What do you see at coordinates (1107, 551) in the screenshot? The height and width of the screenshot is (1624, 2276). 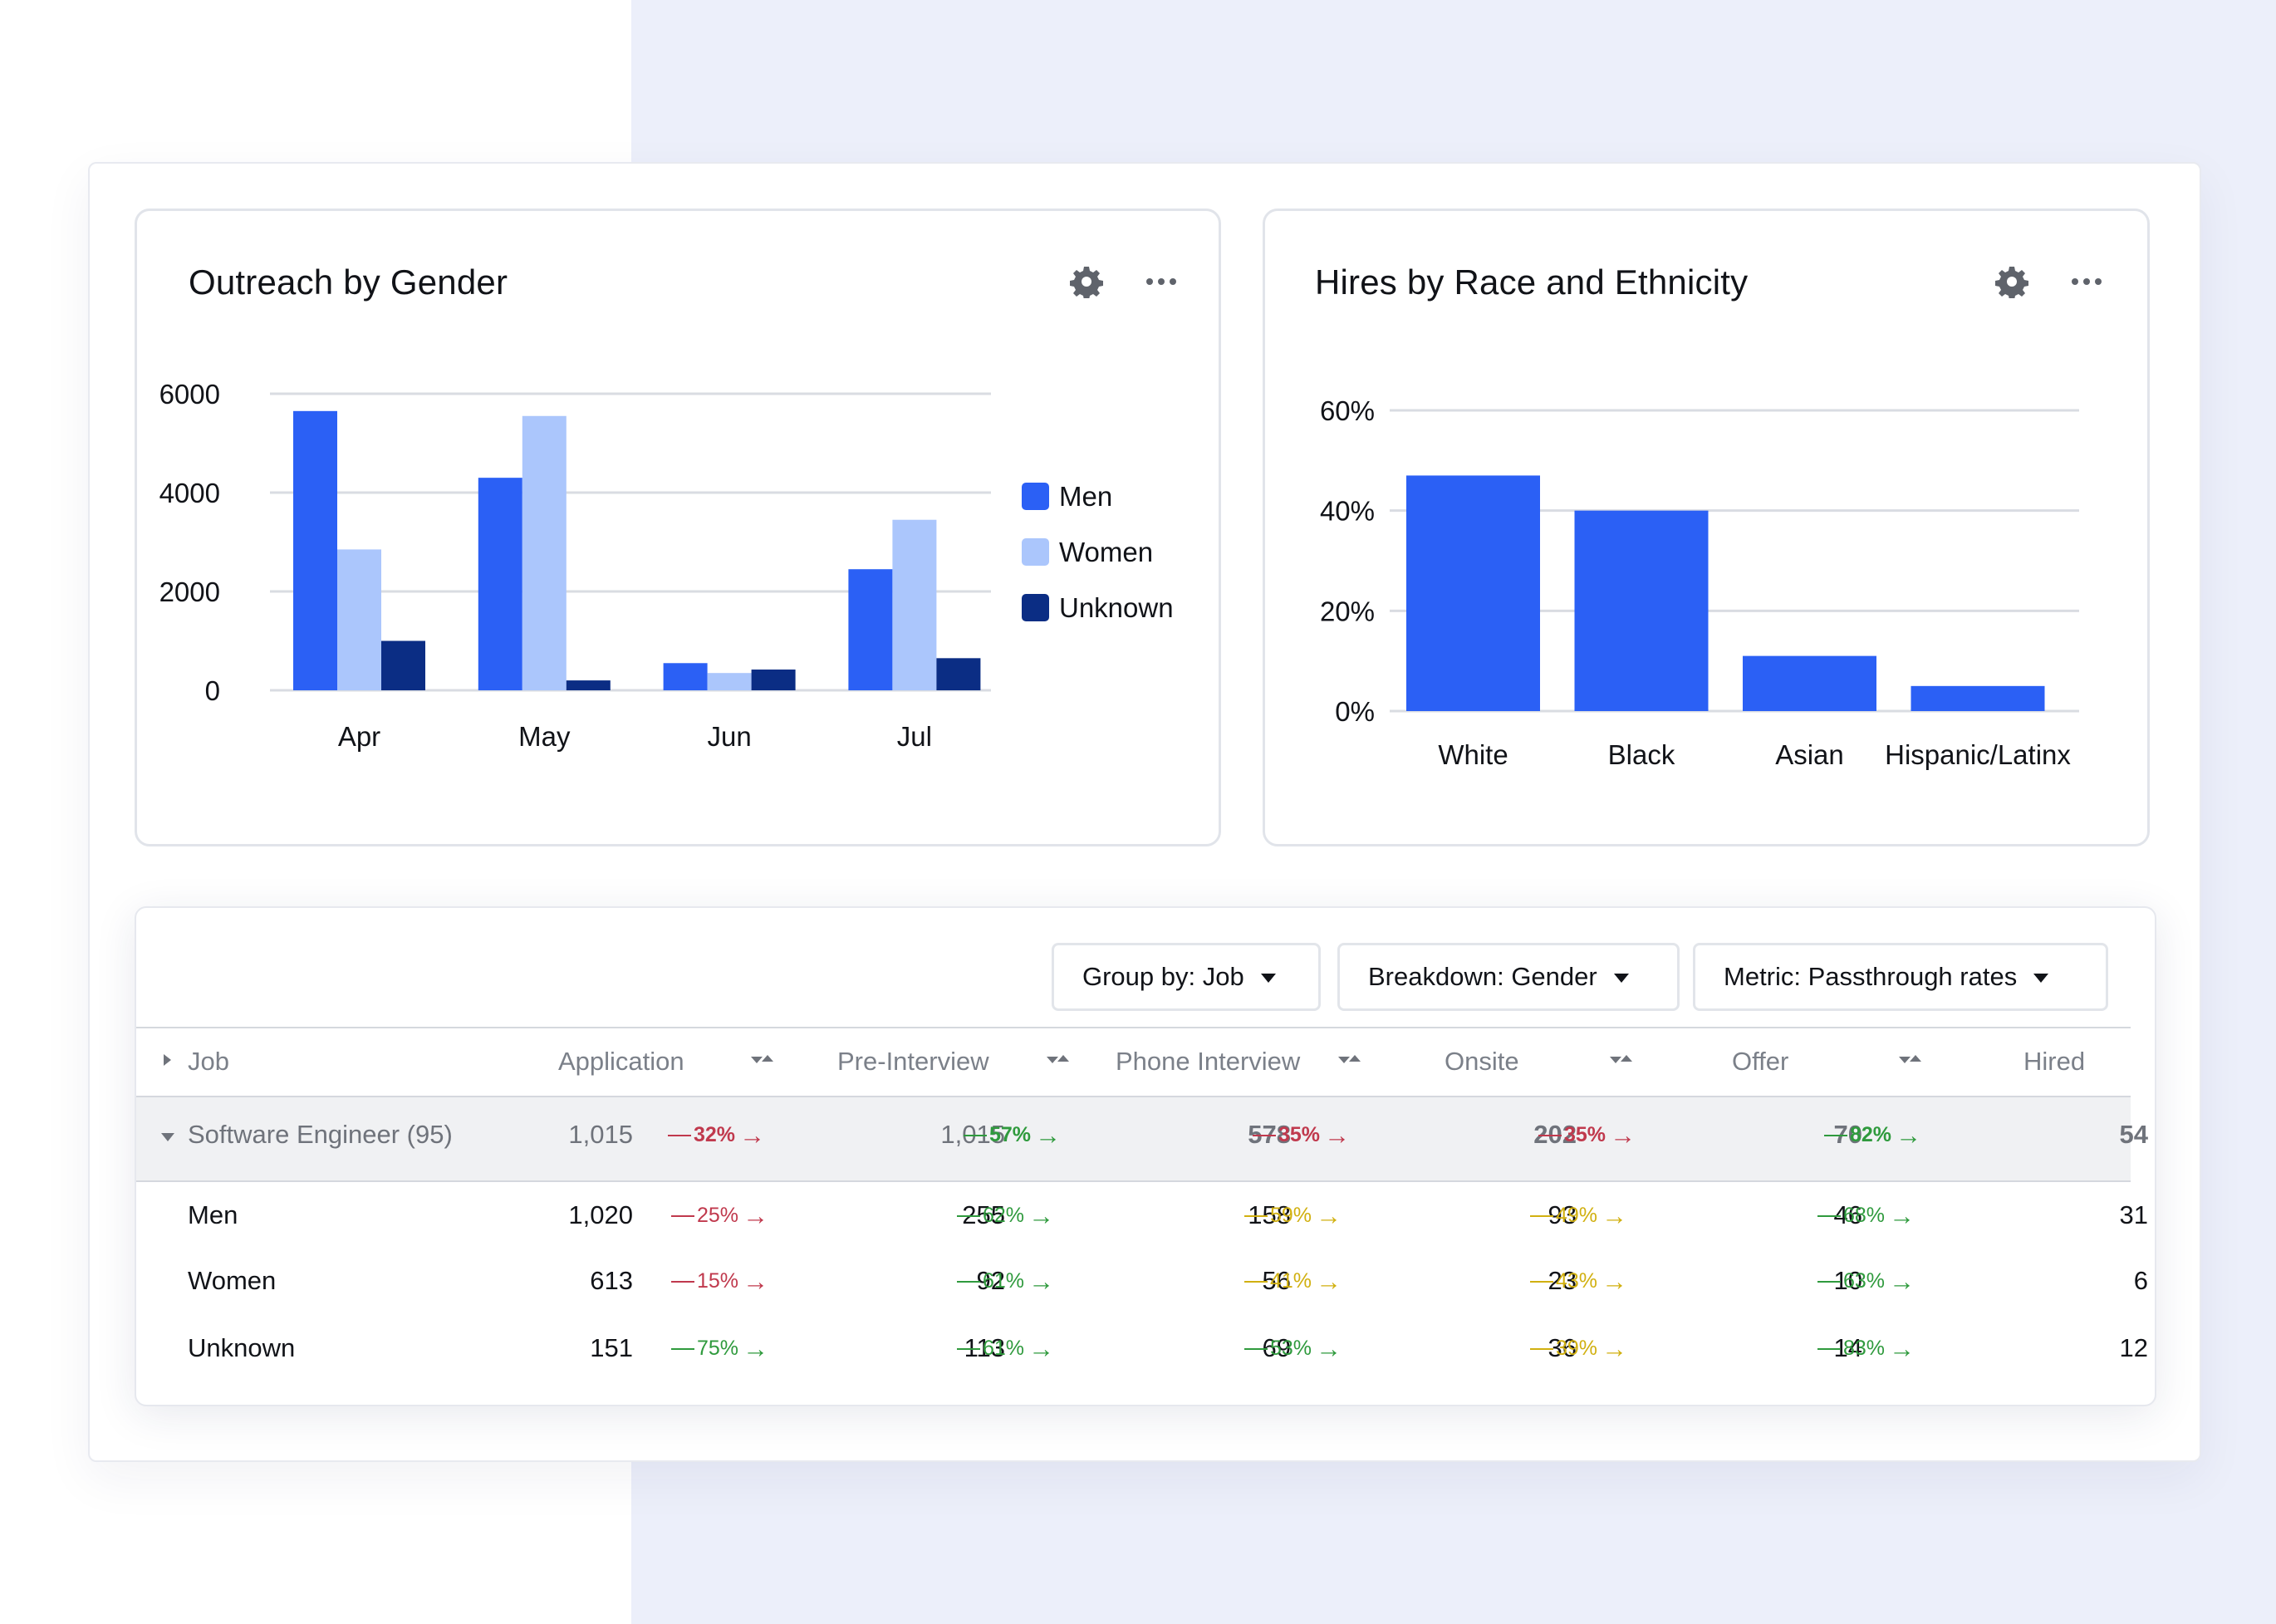 I see `legend-label-women: Women` at bounding box center [1107, 551].